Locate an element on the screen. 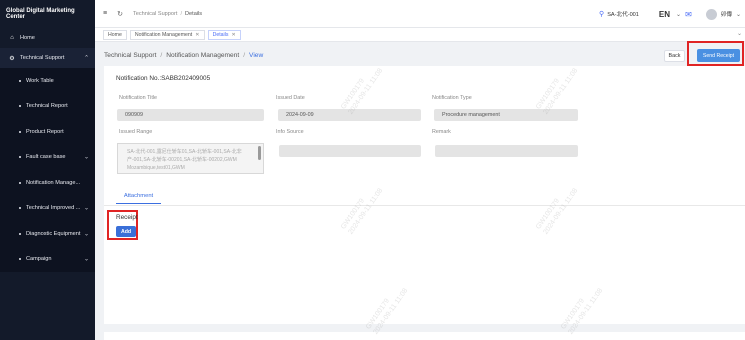  issued-date-field: 2024-09-09 is located at coordinates (349, 115).